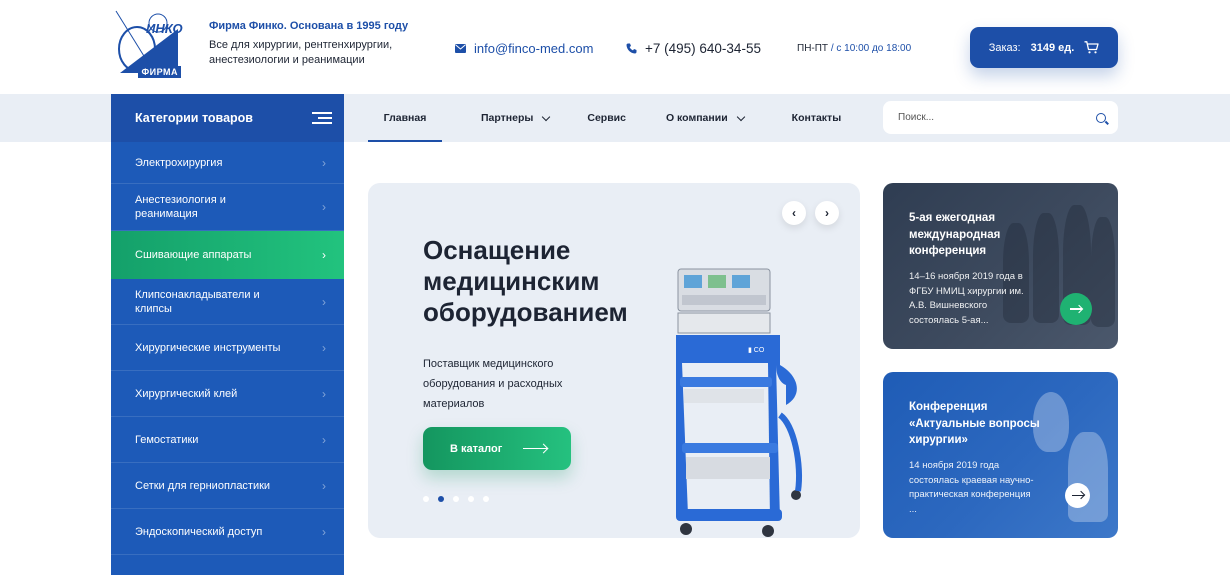  What do you see at coordinates (703, 48) in the screenshot?
I see `phone-number: +7 (495) 640-34-55` at bounding box center [703, 48].